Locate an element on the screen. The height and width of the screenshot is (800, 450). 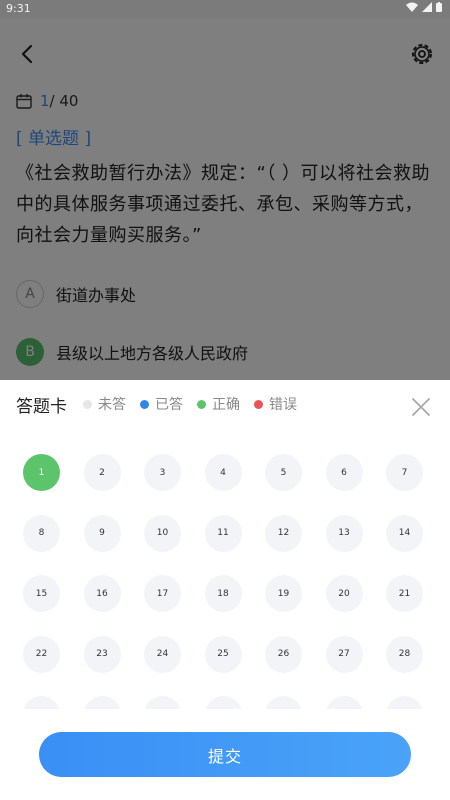
question-number-button: 27 is located at coordinates (344, 654).